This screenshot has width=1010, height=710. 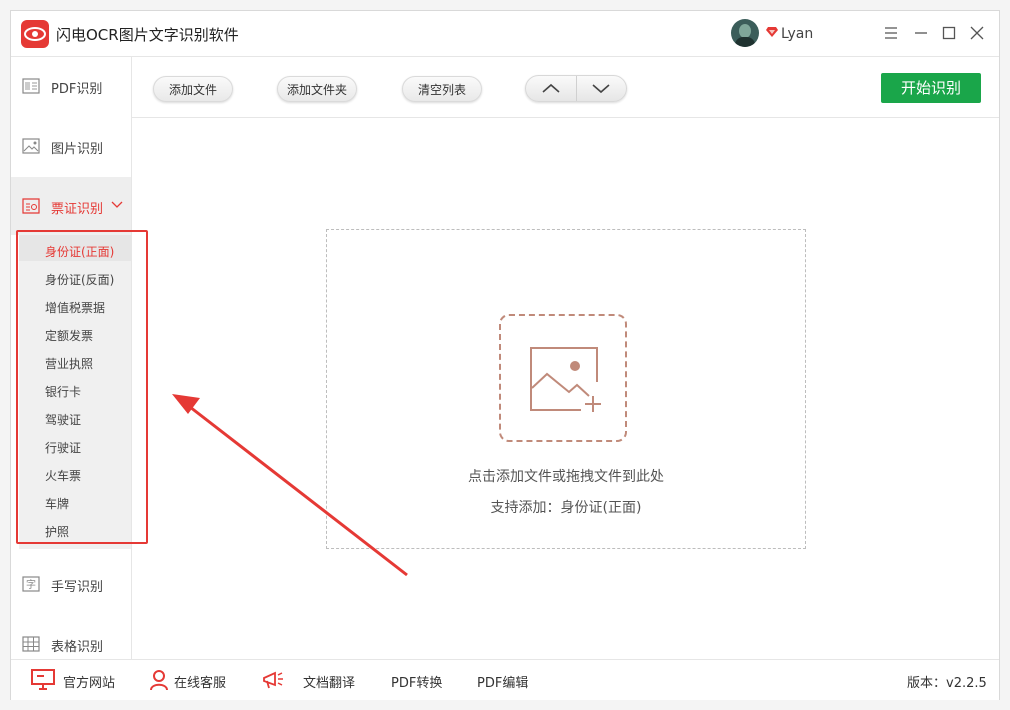 What do you see at coordinates (57, 531) in the screenshot?
I see `submenu-item-passport: 护照` at bounding box center [57, 531].